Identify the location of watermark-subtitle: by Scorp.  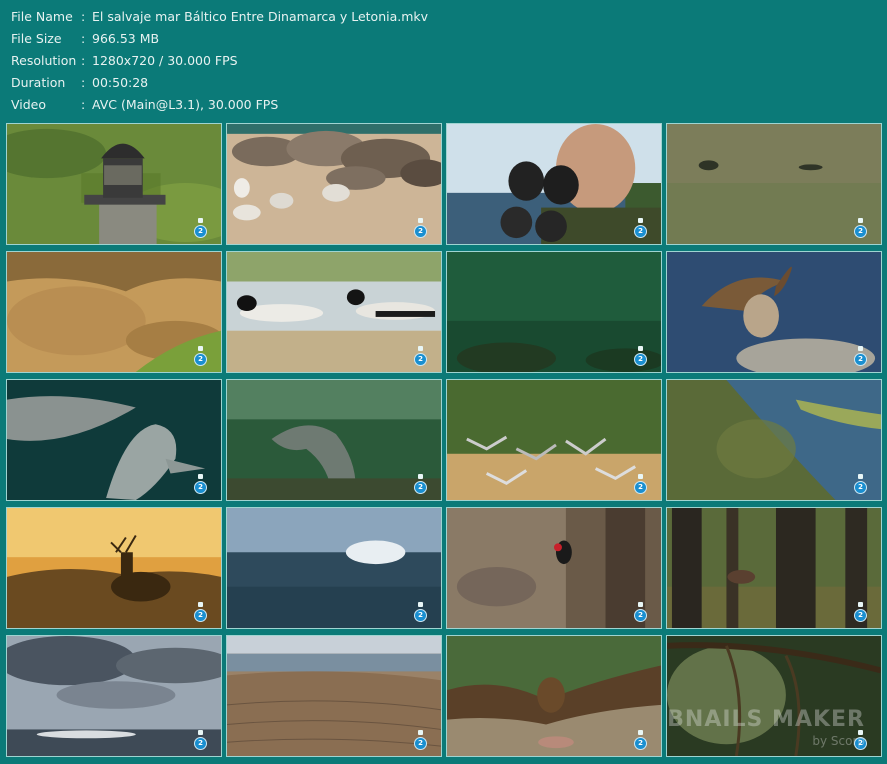
(838, 741).